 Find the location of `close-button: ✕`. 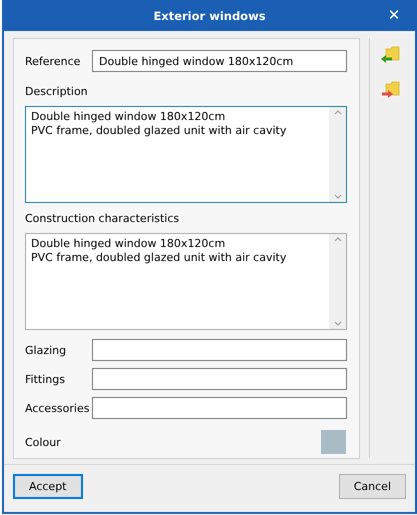

close-button: ✕ is located at coordinates (394, 15).